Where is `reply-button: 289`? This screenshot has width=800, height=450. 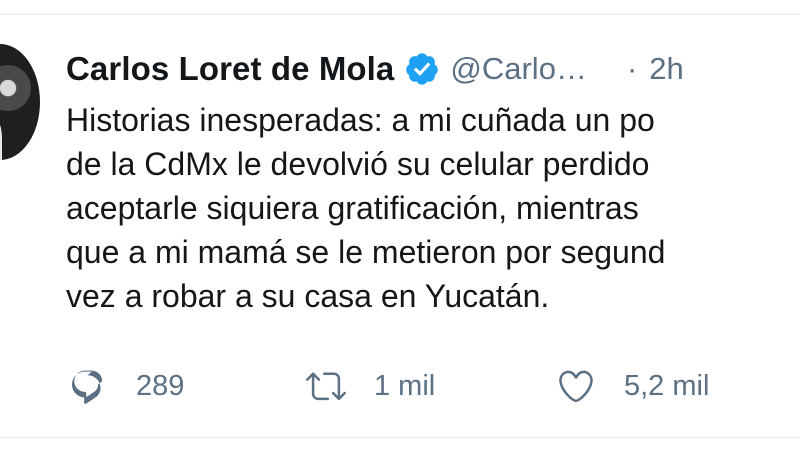
reply-button: 289 is located at coordinates (126, 386).